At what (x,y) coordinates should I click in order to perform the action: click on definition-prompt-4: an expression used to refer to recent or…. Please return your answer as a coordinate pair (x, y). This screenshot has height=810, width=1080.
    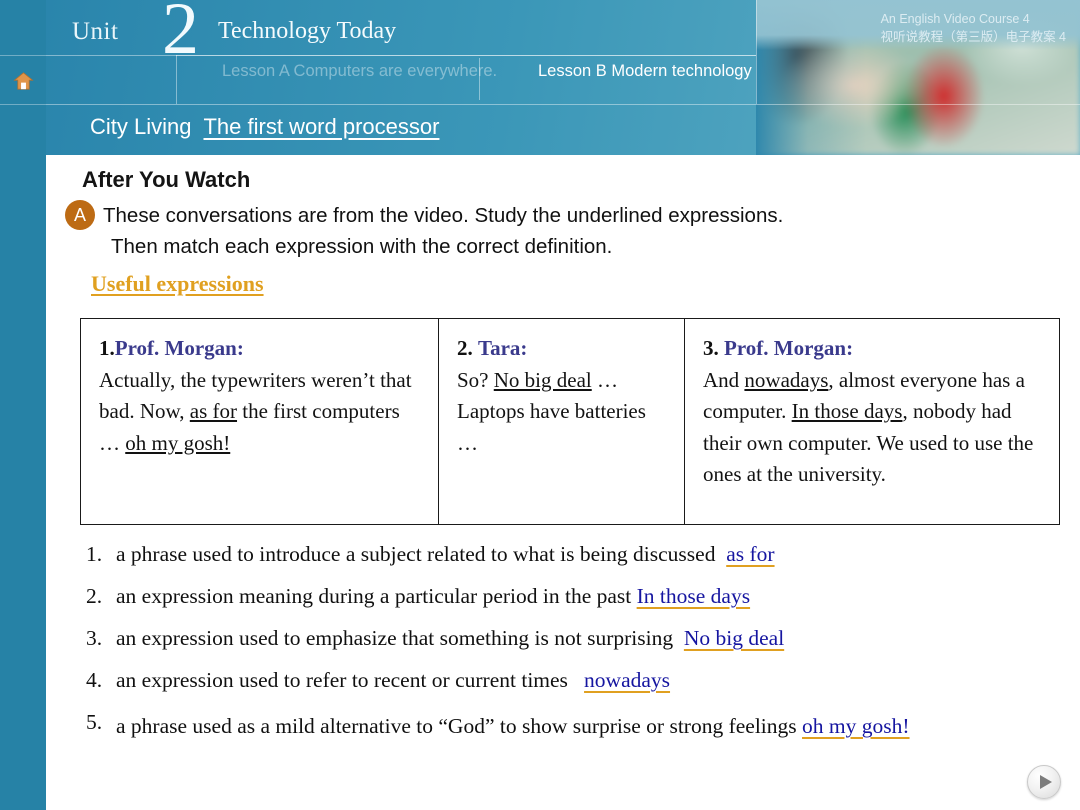
    Looking at the image, I should click on (342, 680).